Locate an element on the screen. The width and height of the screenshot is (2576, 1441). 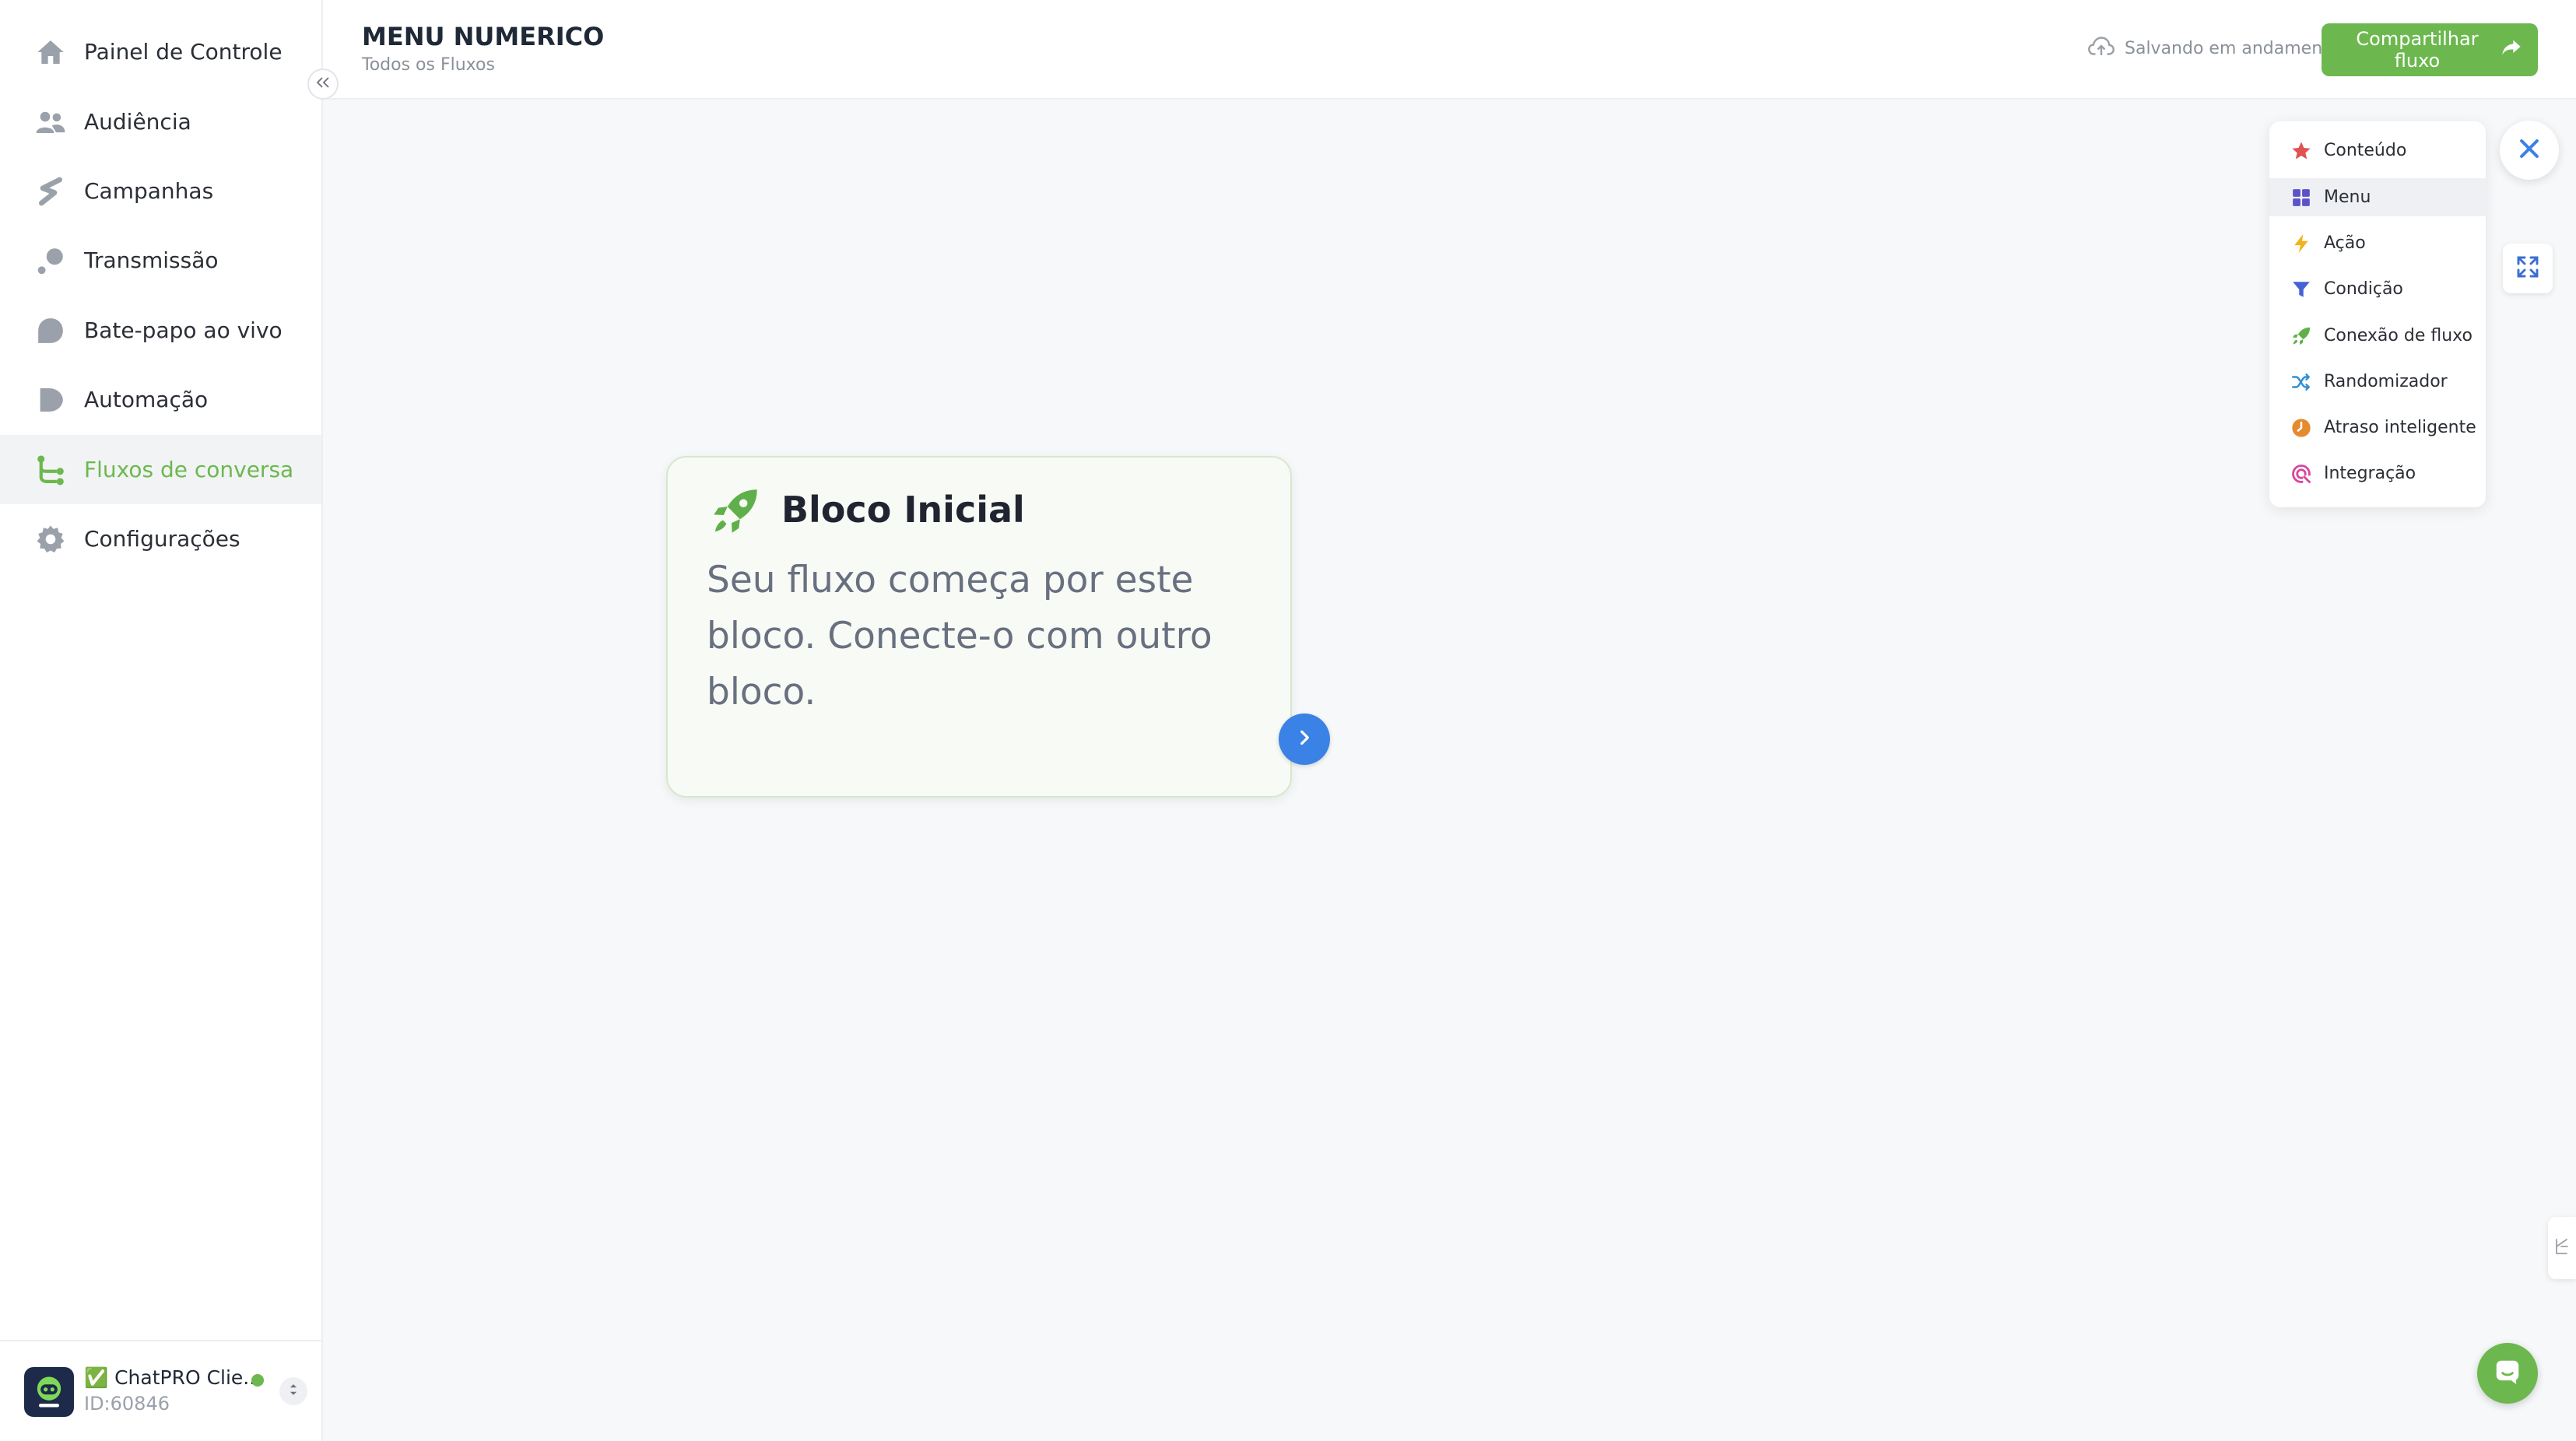
menu-item-integracao: Integração is located at coordinates (2378, 474).